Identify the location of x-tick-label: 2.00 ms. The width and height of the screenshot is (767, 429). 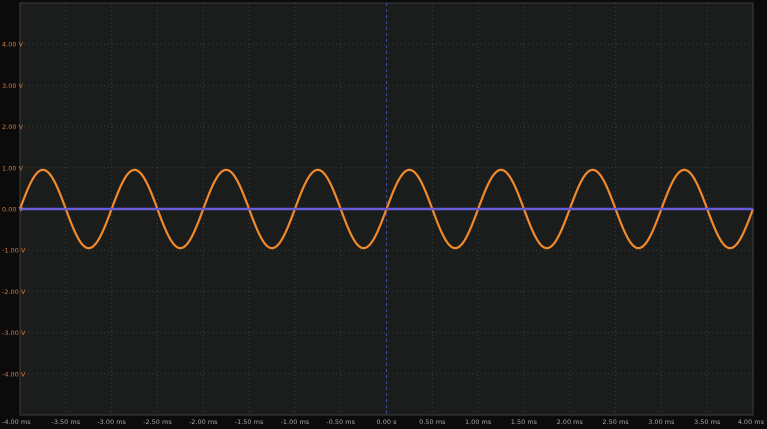
(570, 422).